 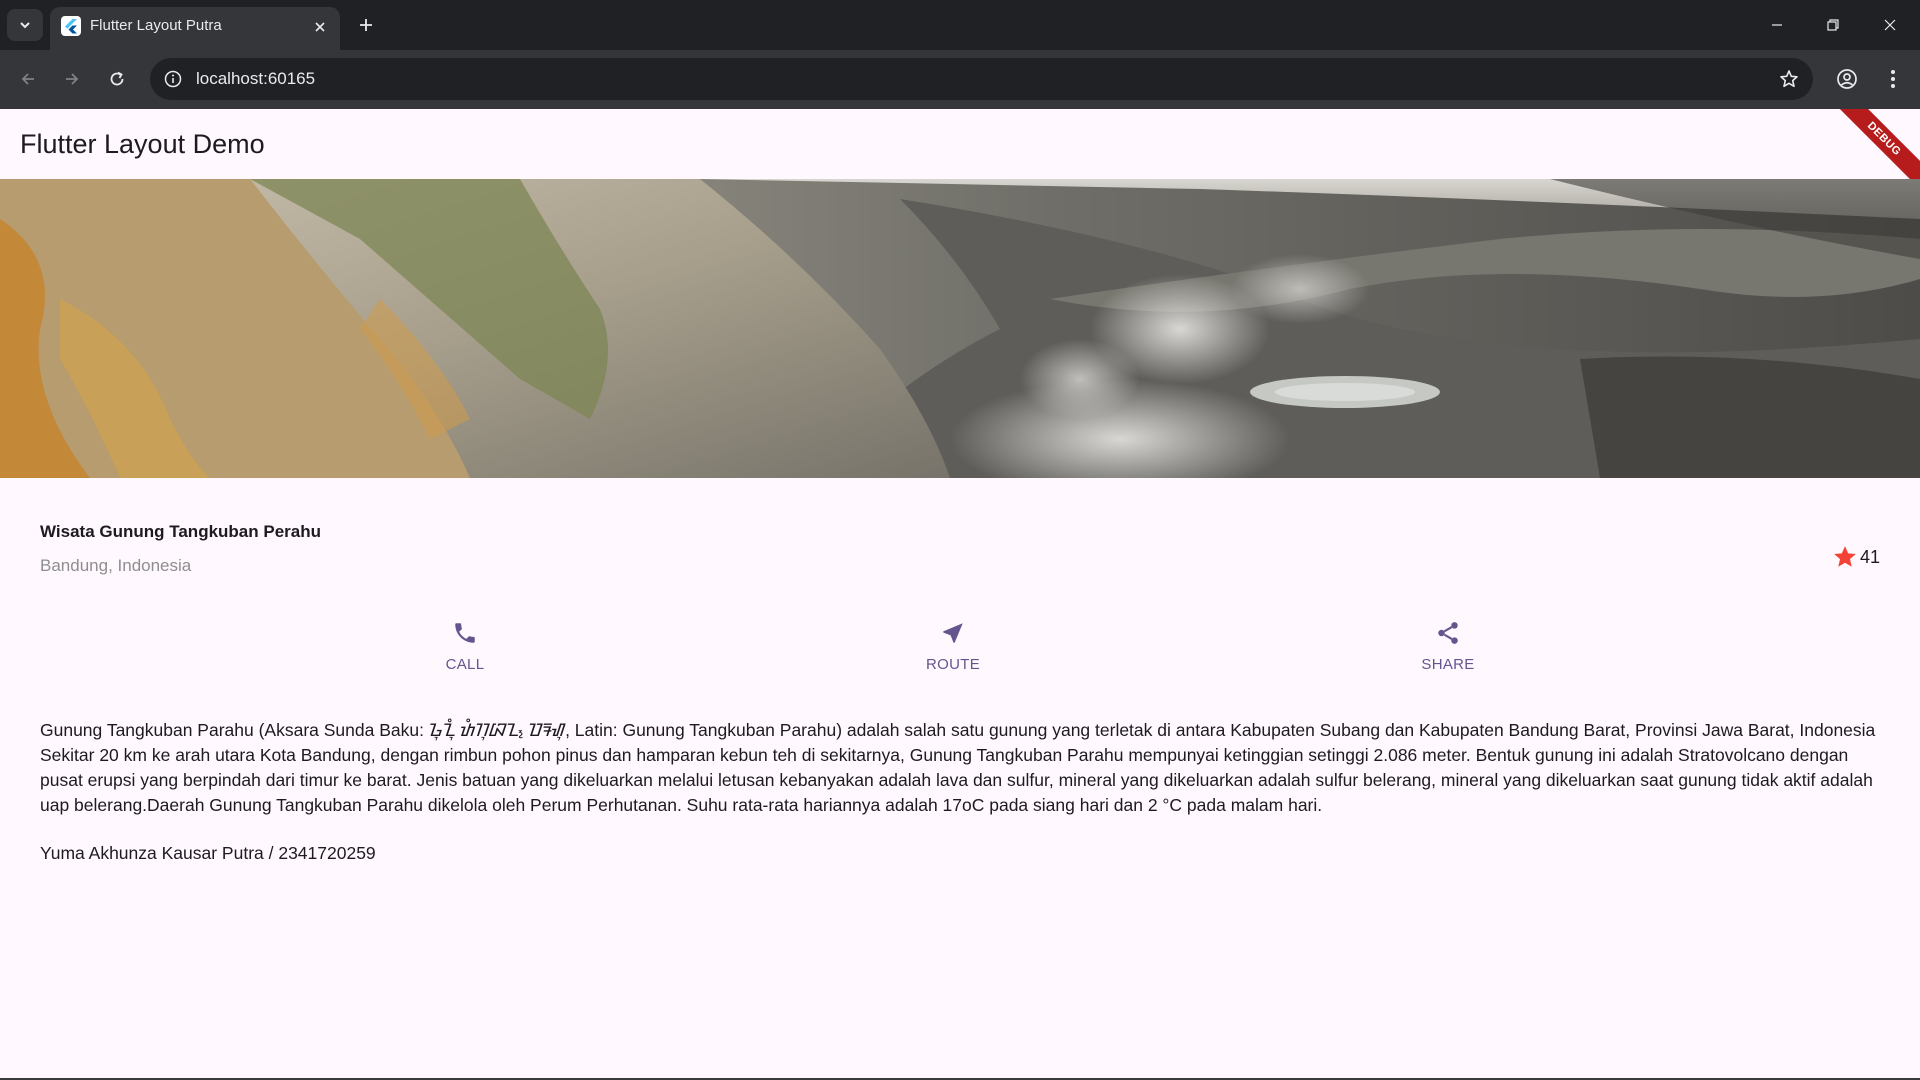 I want to click on share-button: SHARE, so click(x=1448, y=644).